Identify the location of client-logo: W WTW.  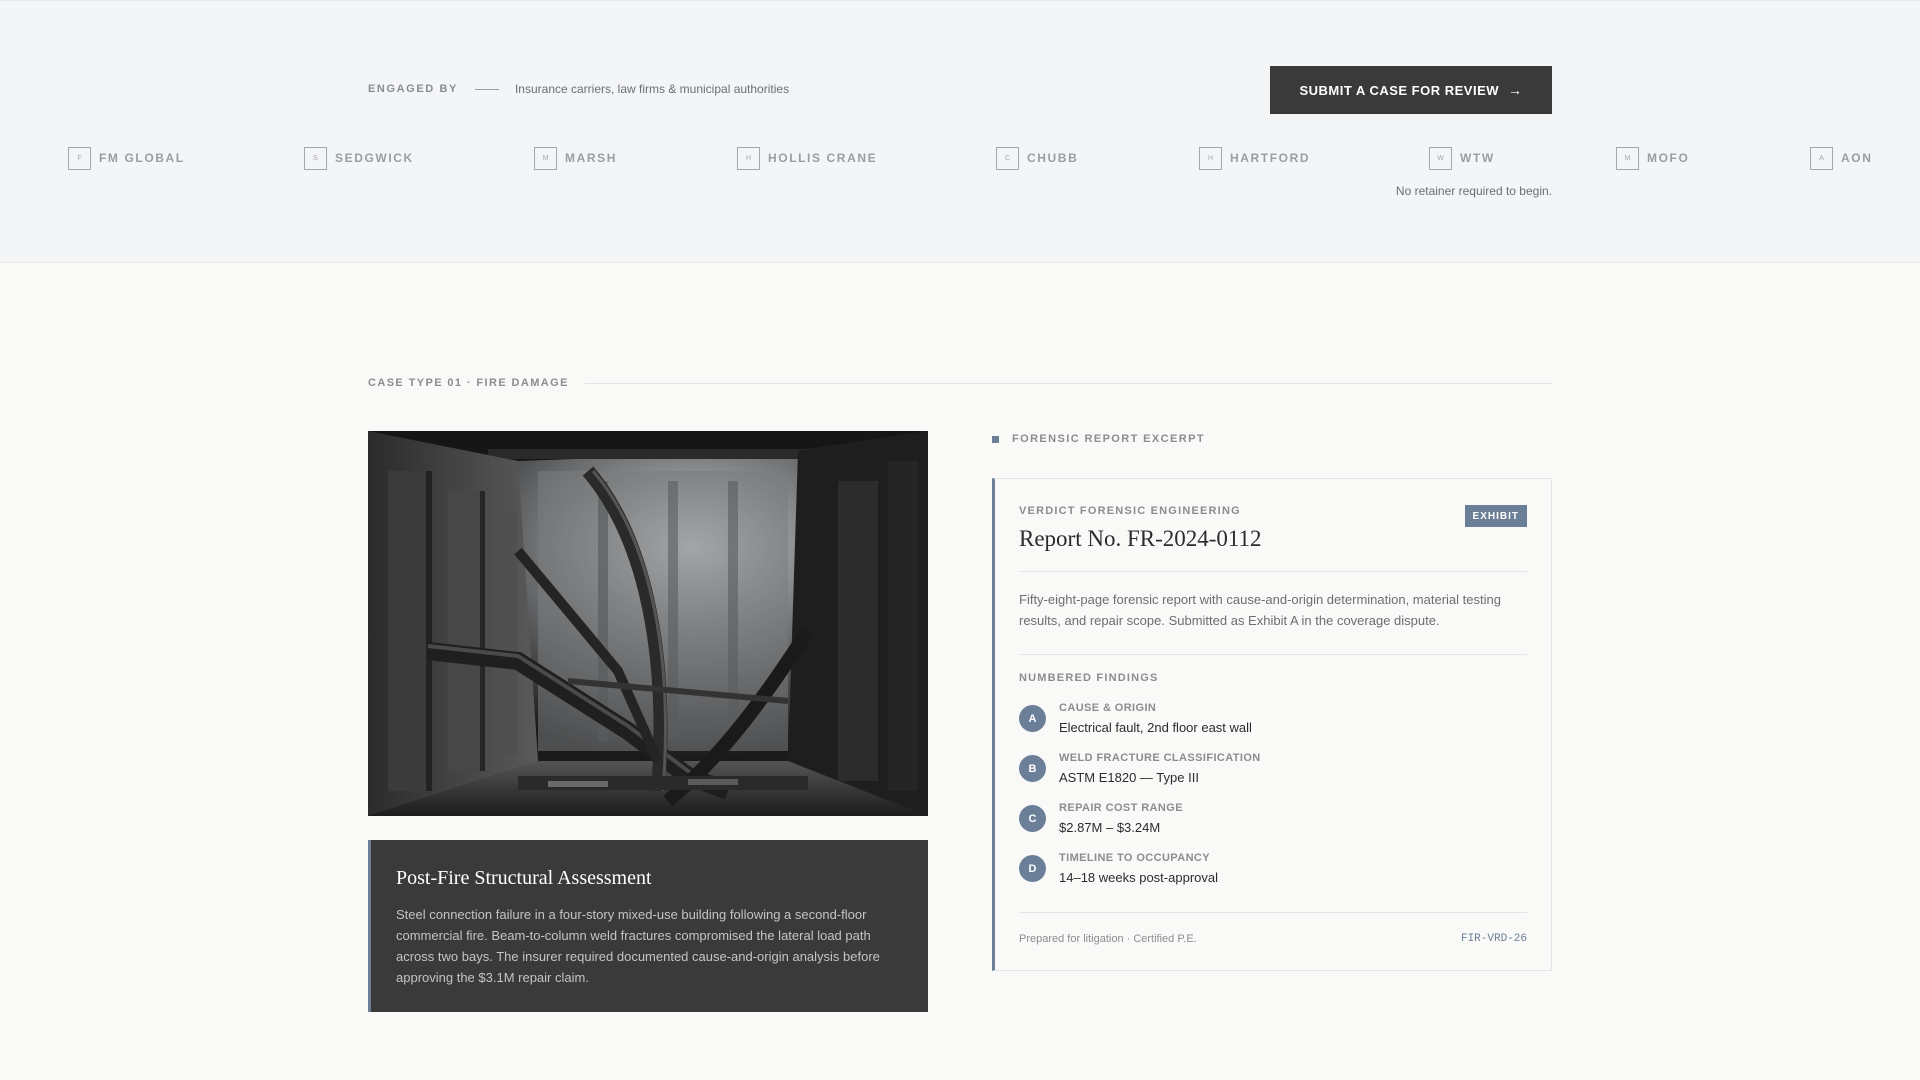
(1462, 158).